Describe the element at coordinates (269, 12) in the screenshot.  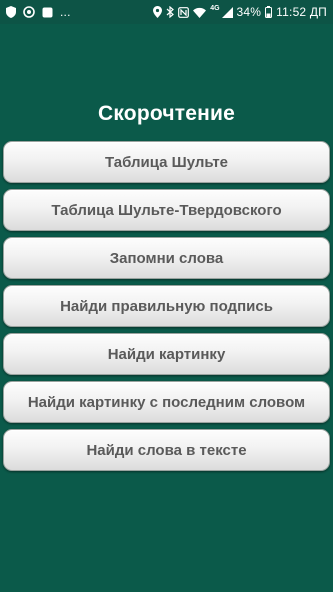
I see `battery-icon` at that location.